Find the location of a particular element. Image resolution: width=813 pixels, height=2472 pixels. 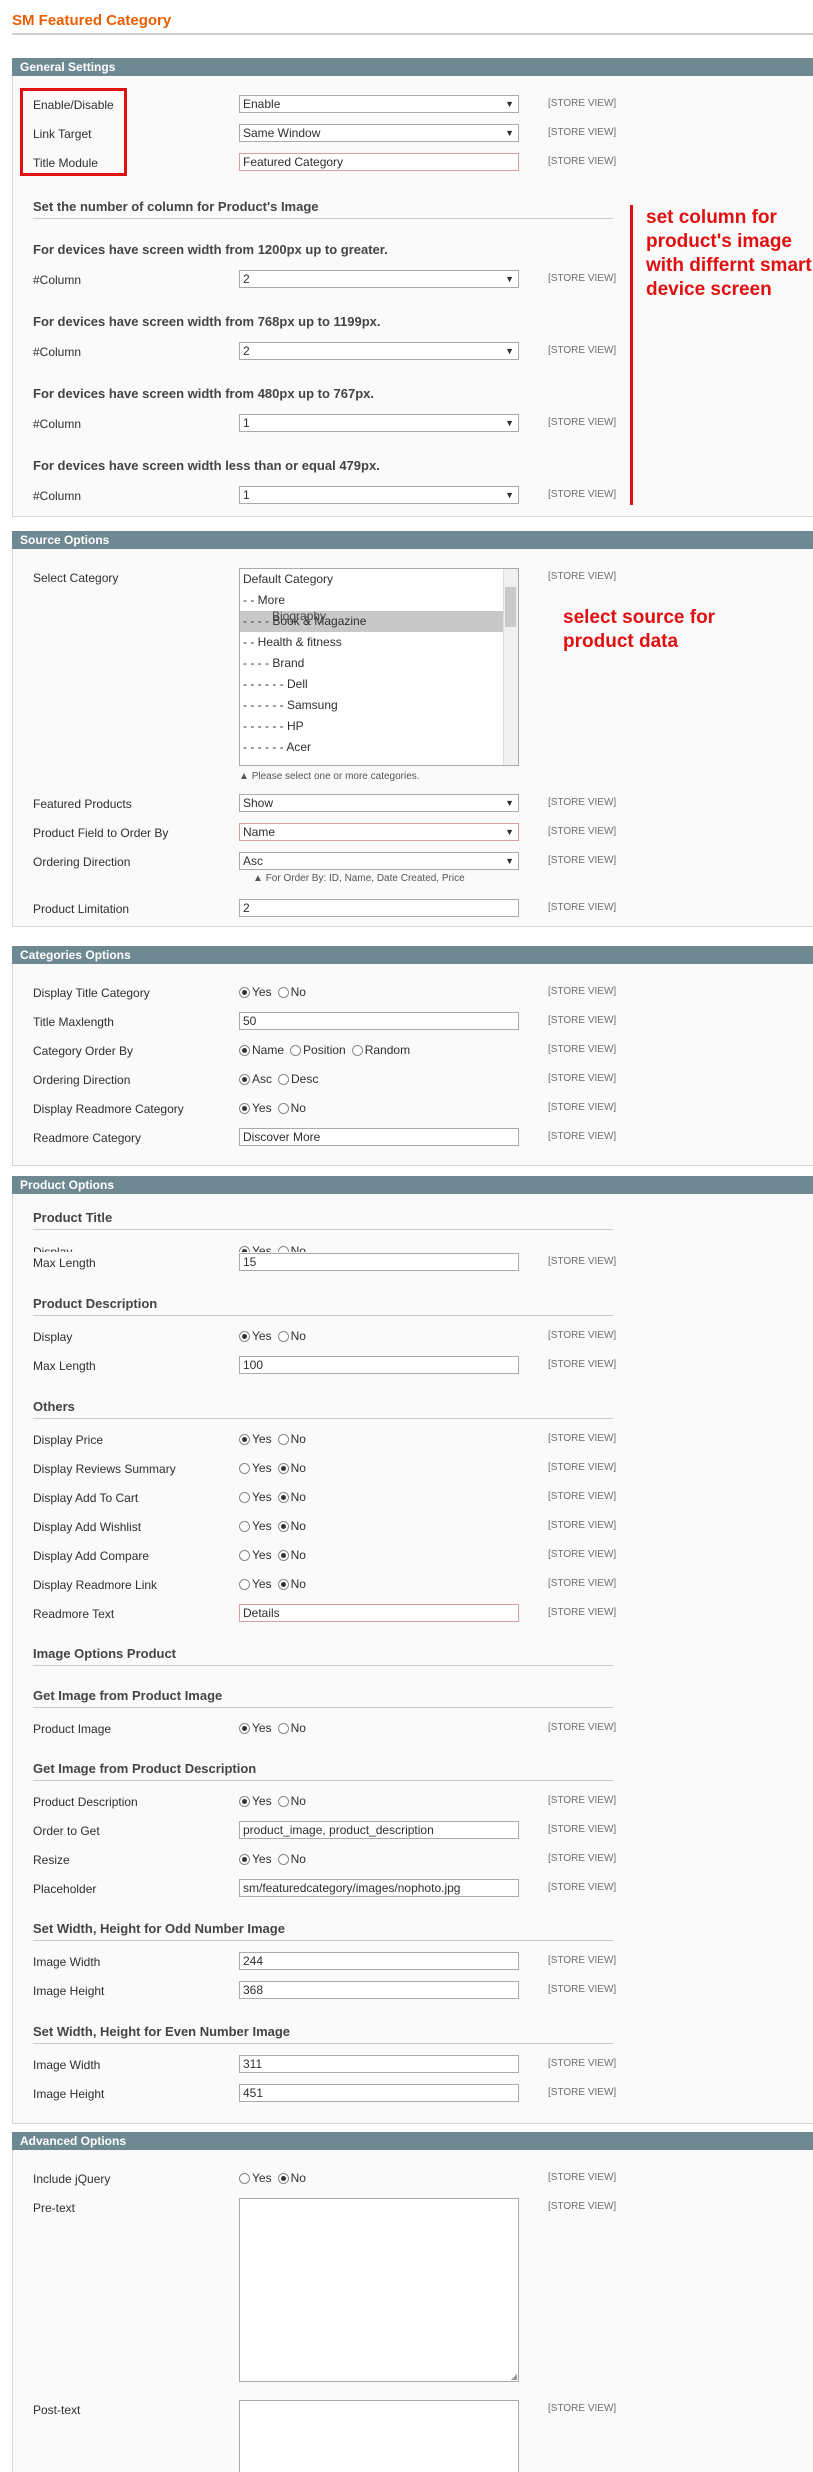

radio-position: Position is located at coordinates (318, 1050).